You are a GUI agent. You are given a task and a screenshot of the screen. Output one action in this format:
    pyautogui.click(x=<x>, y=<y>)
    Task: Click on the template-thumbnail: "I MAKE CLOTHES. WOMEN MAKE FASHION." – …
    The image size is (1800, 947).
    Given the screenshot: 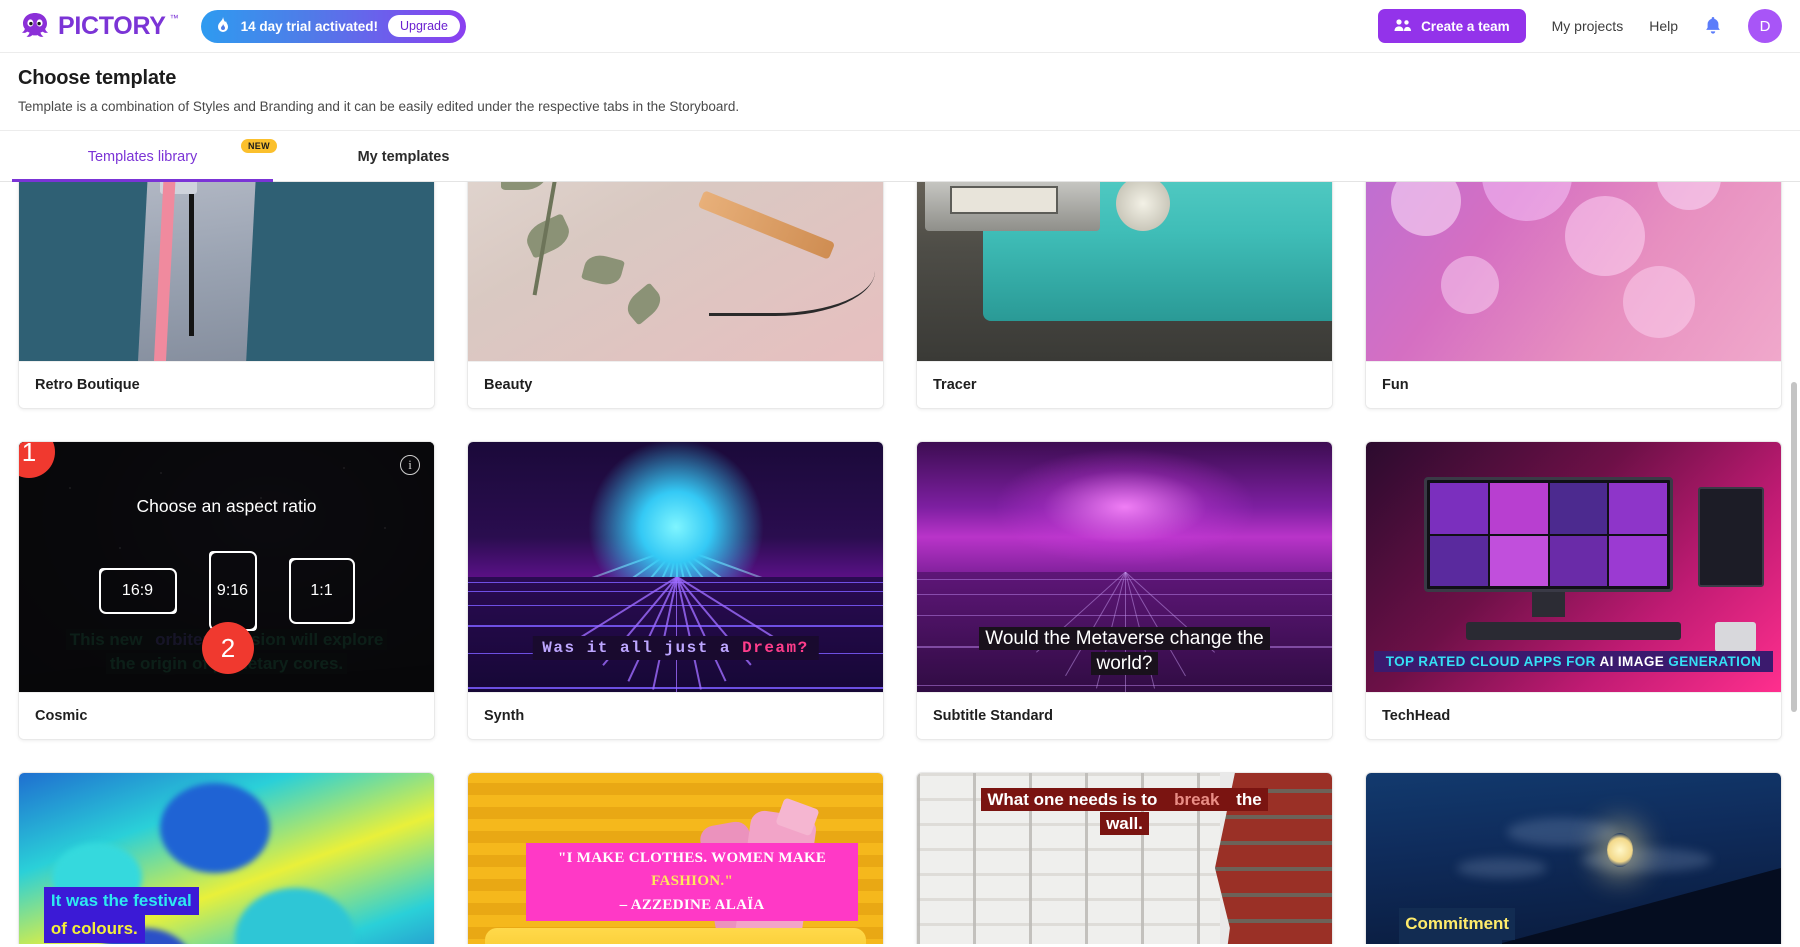 What is the action you would take?
    pyautogui.click(x=675, y=858)
    